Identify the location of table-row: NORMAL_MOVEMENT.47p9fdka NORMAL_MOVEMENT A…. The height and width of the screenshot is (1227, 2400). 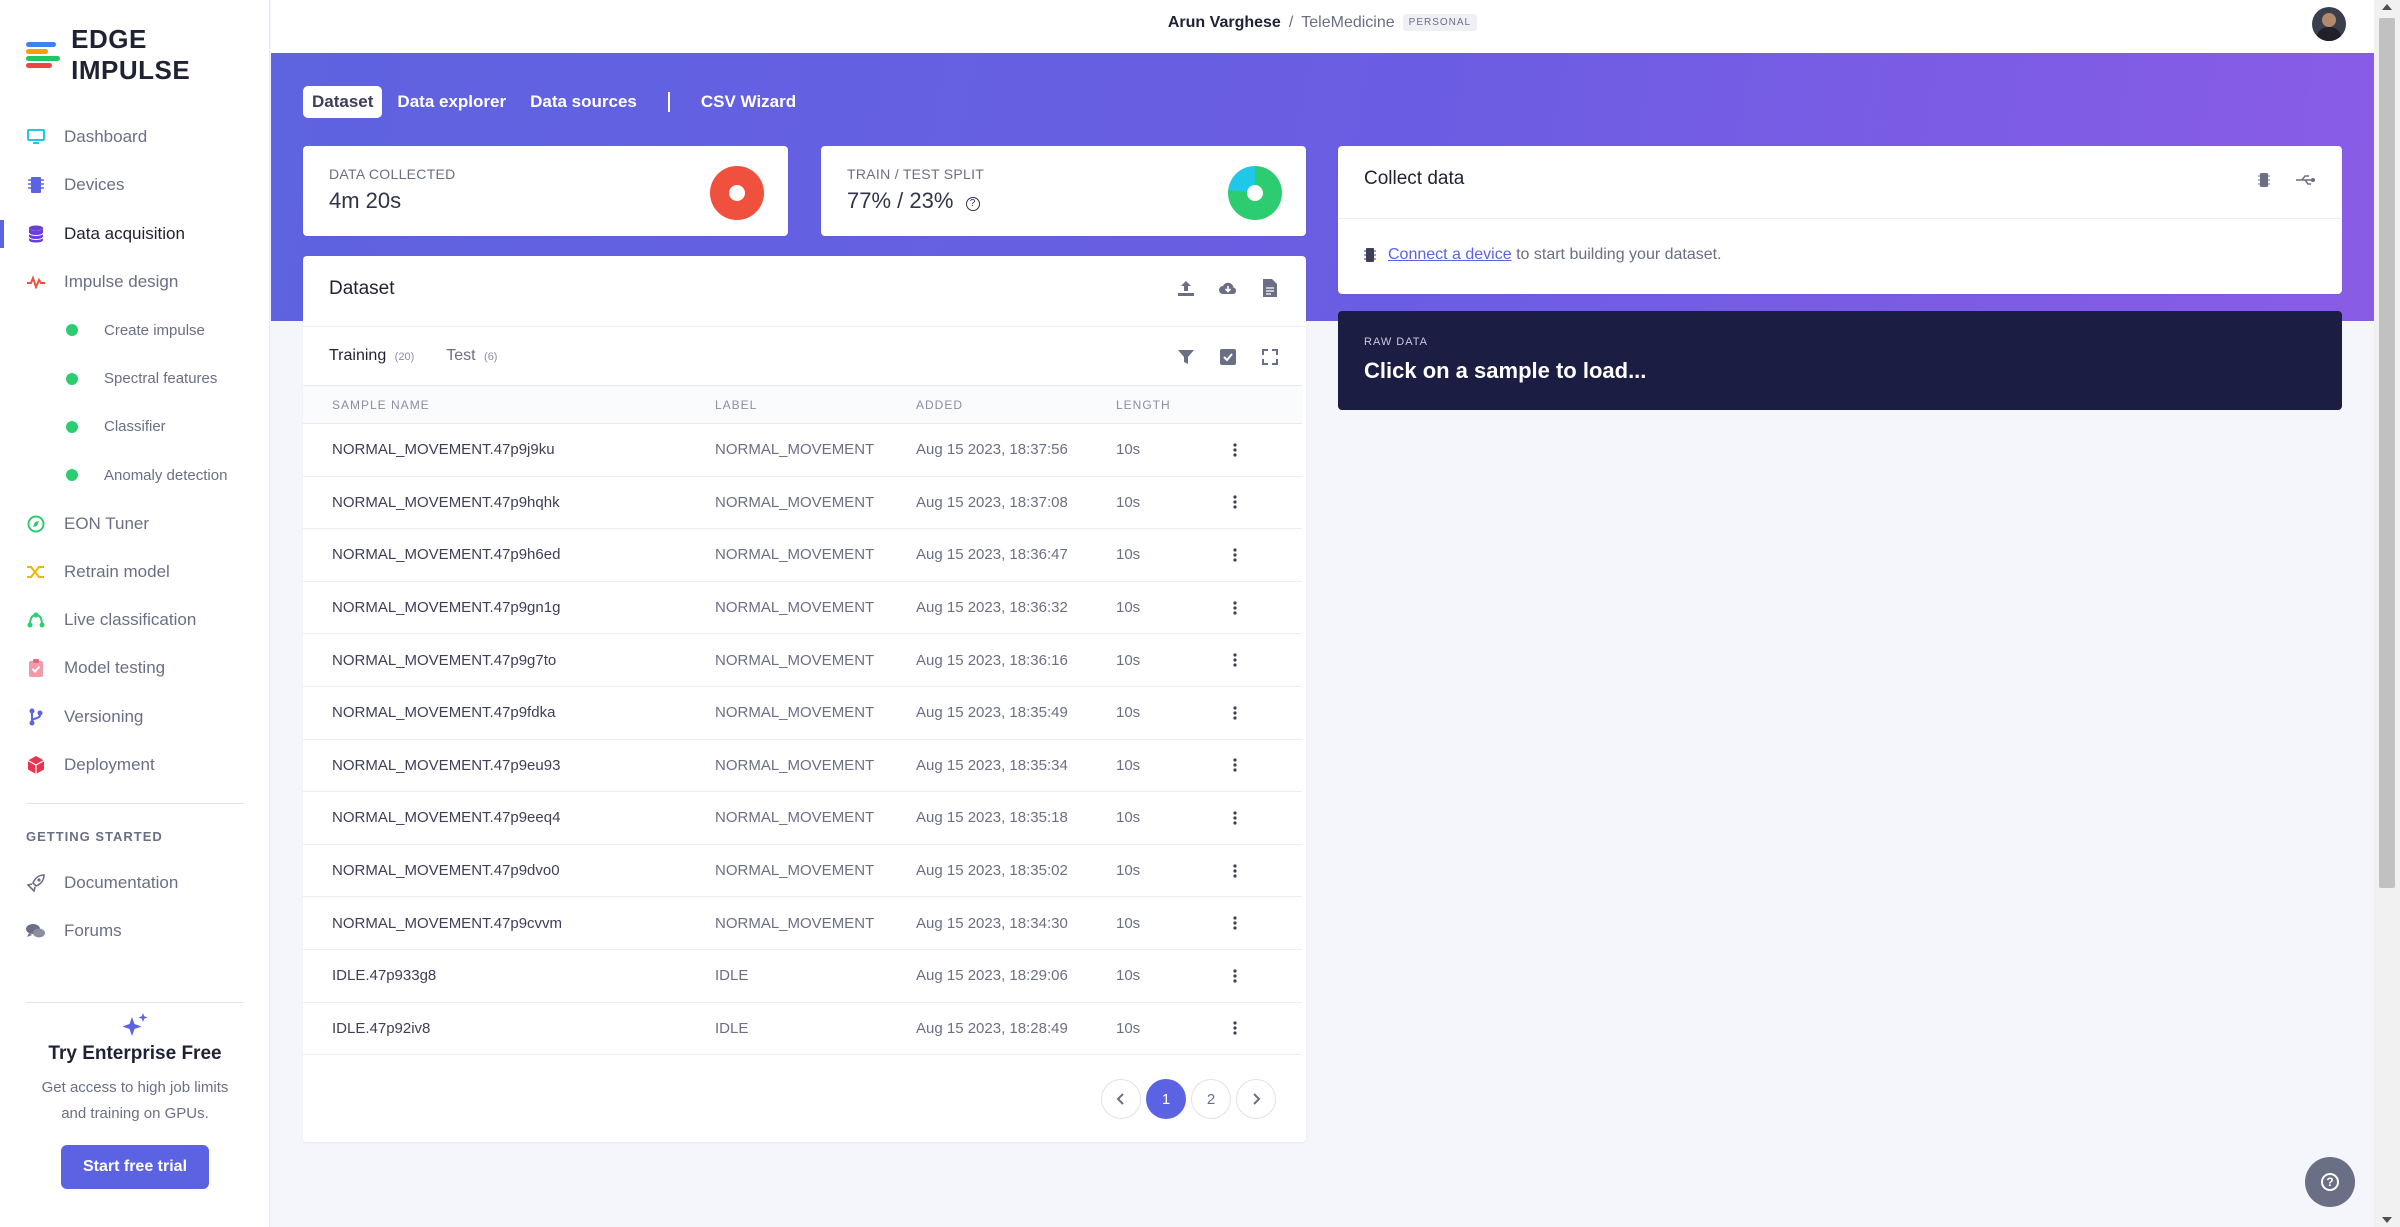
(802, 713).